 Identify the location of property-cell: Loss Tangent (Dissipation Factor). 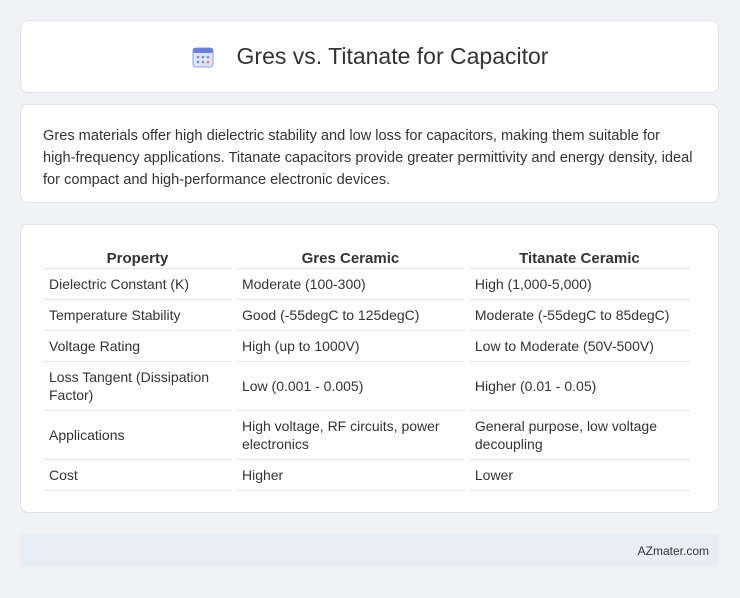
(137, 386).